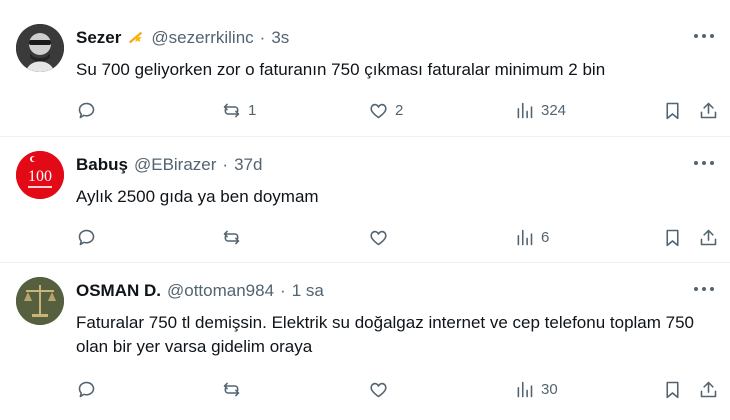 The width and height of the screenshot is (730, 420). What do you see at coordinates (280, 38) in the screenshot?
I see `timestamp: 3s` at bounding box center [280, 38].